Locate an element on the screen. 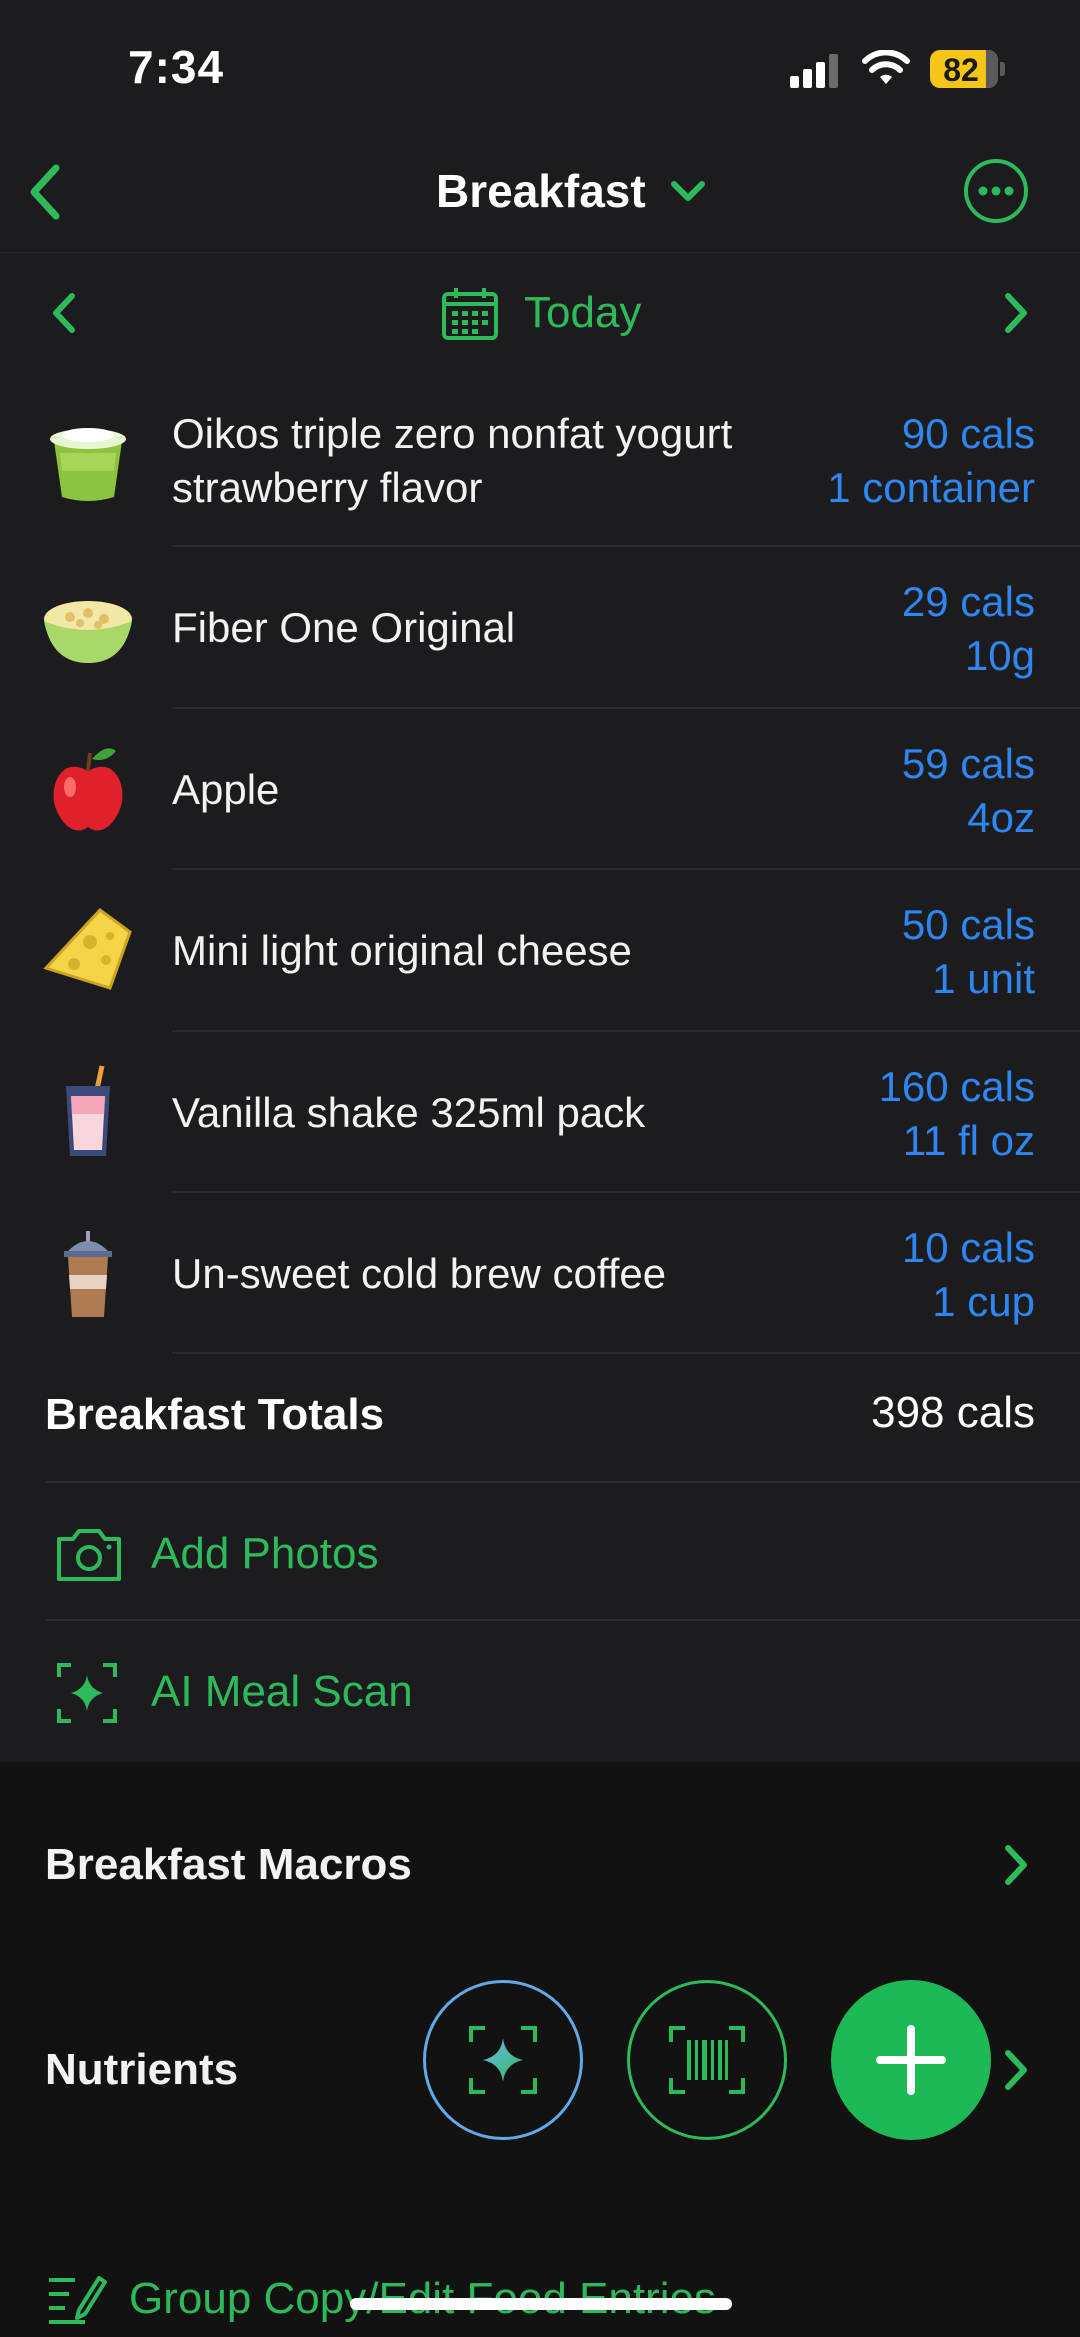 This screenshot has height=2337, width=1080. next-day-button is located at coordinates (1016, 313).